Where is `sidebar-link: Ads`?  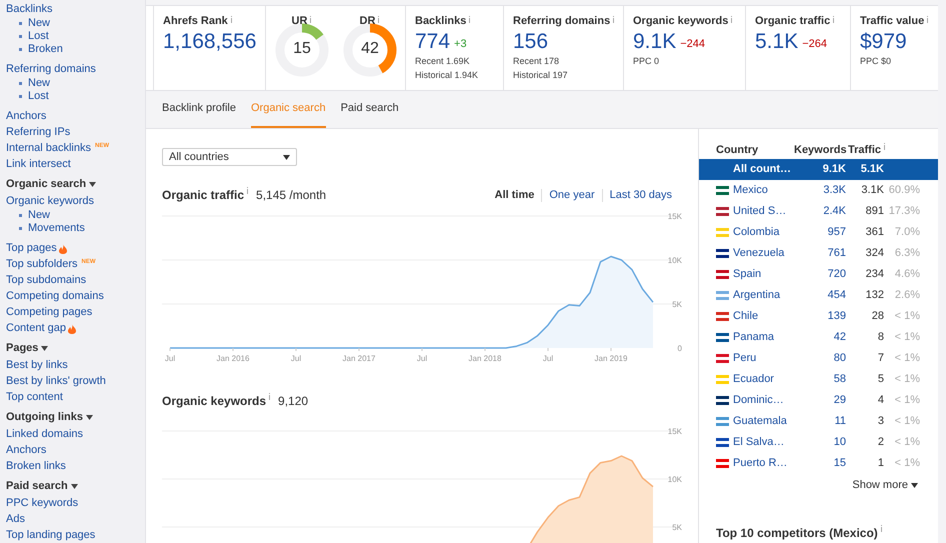
sidebar-link: Ads is located at coordinates (15, 519).